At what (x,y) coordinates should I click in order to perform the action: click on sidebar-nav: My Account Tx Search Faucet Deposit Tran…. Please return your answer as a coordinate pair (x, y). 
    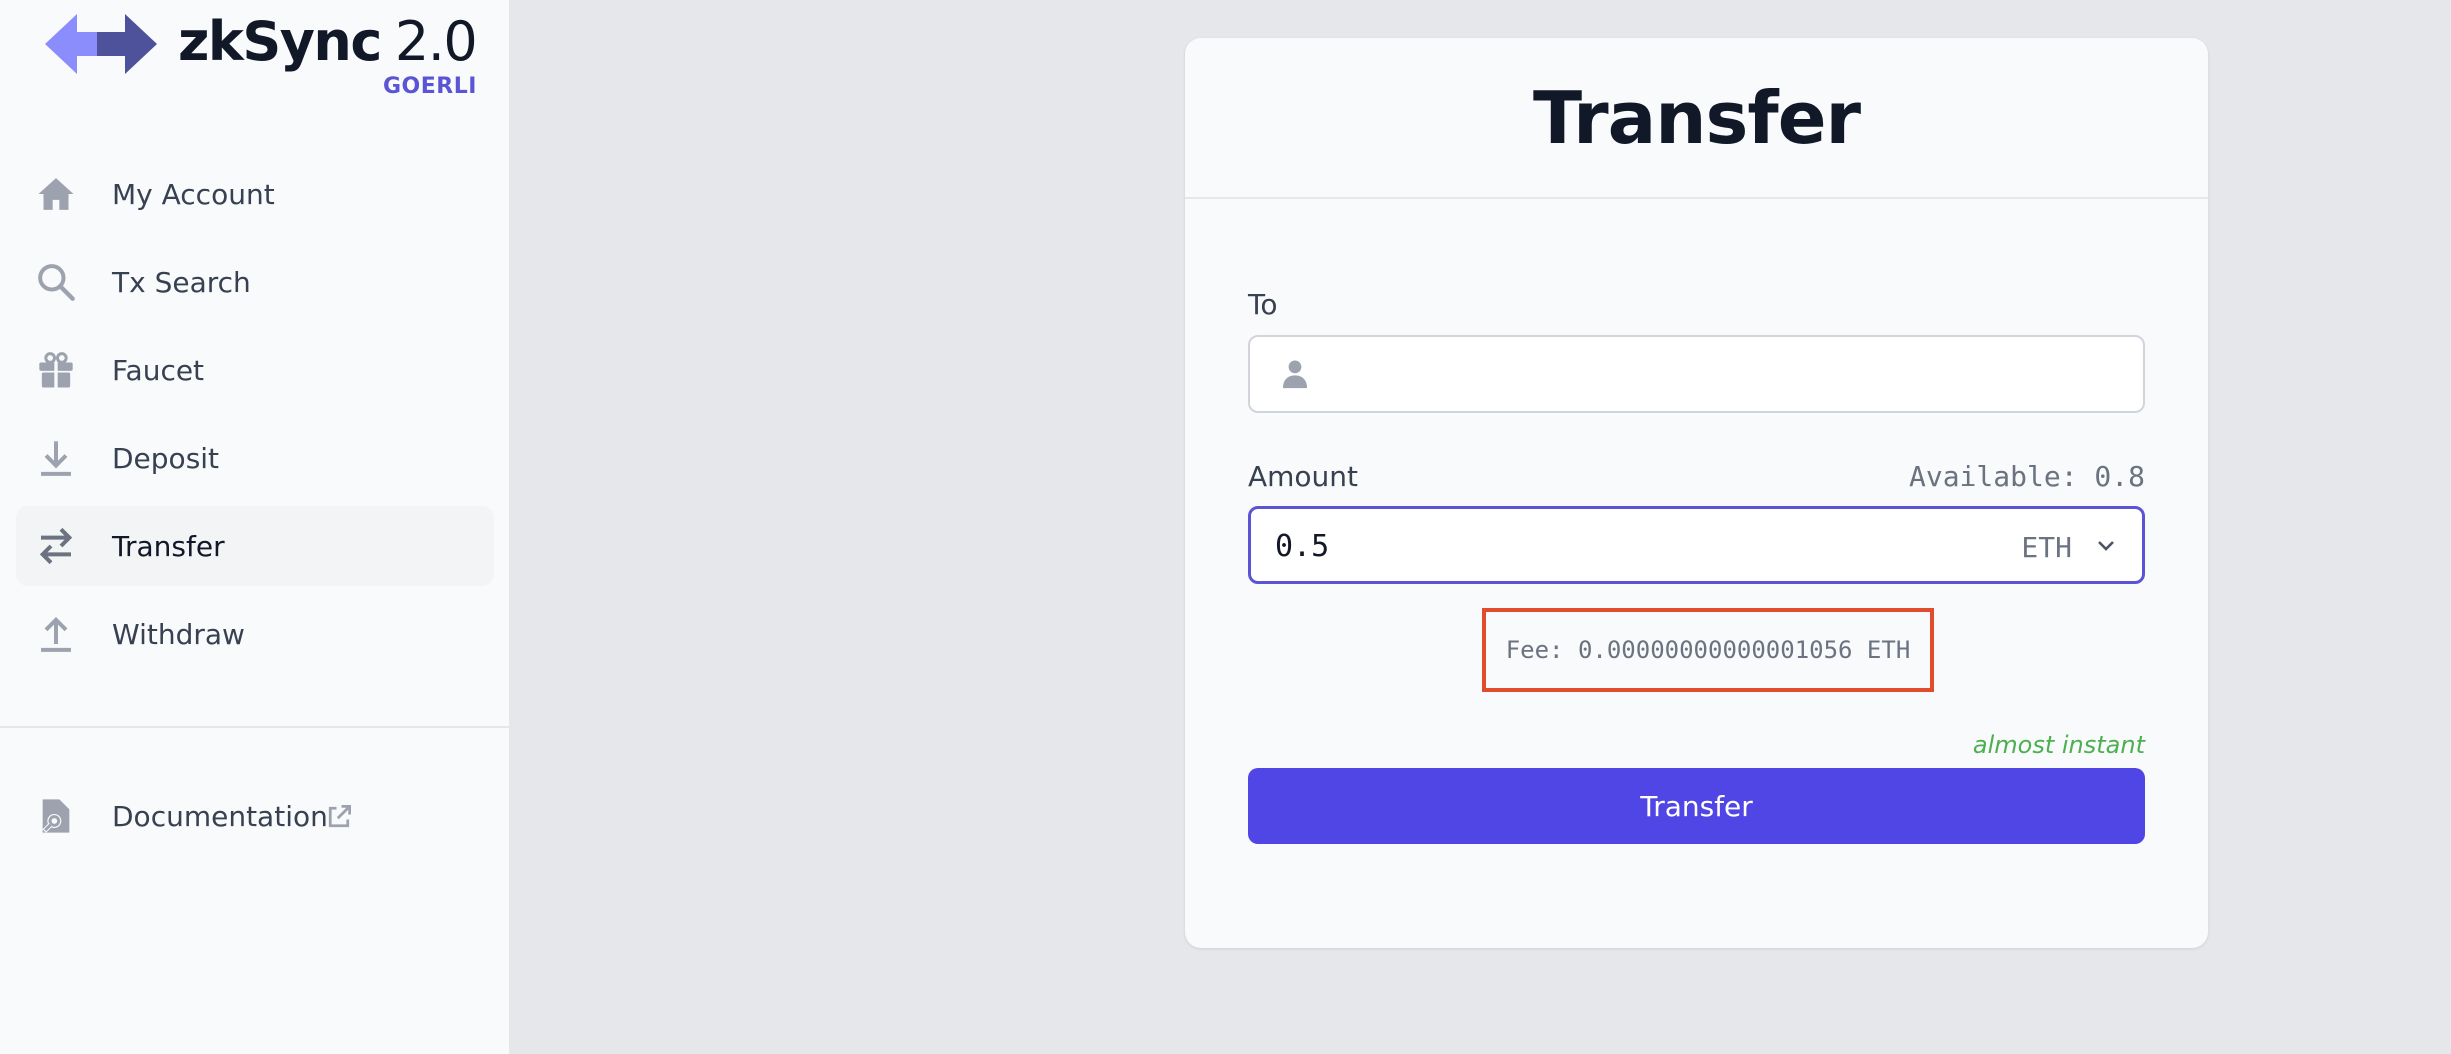
    Looking at the image, I should click on (255, 418).